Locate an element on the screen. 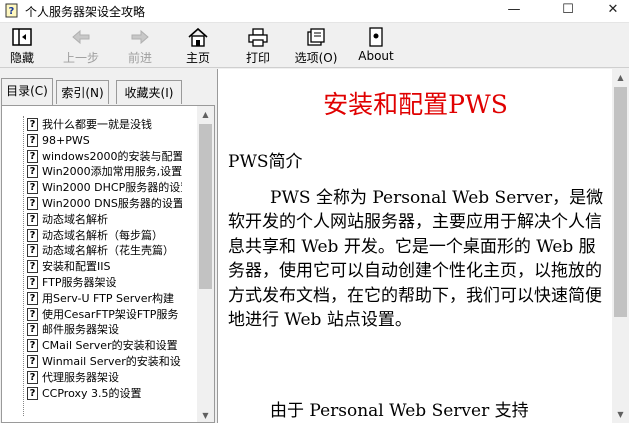  print-label: 打印 is located at coordinates (257, 58).